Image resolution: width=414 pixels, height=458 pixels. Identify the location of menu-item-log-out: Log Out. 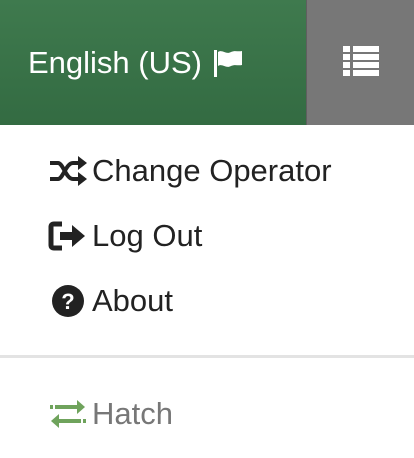
(125, 236).